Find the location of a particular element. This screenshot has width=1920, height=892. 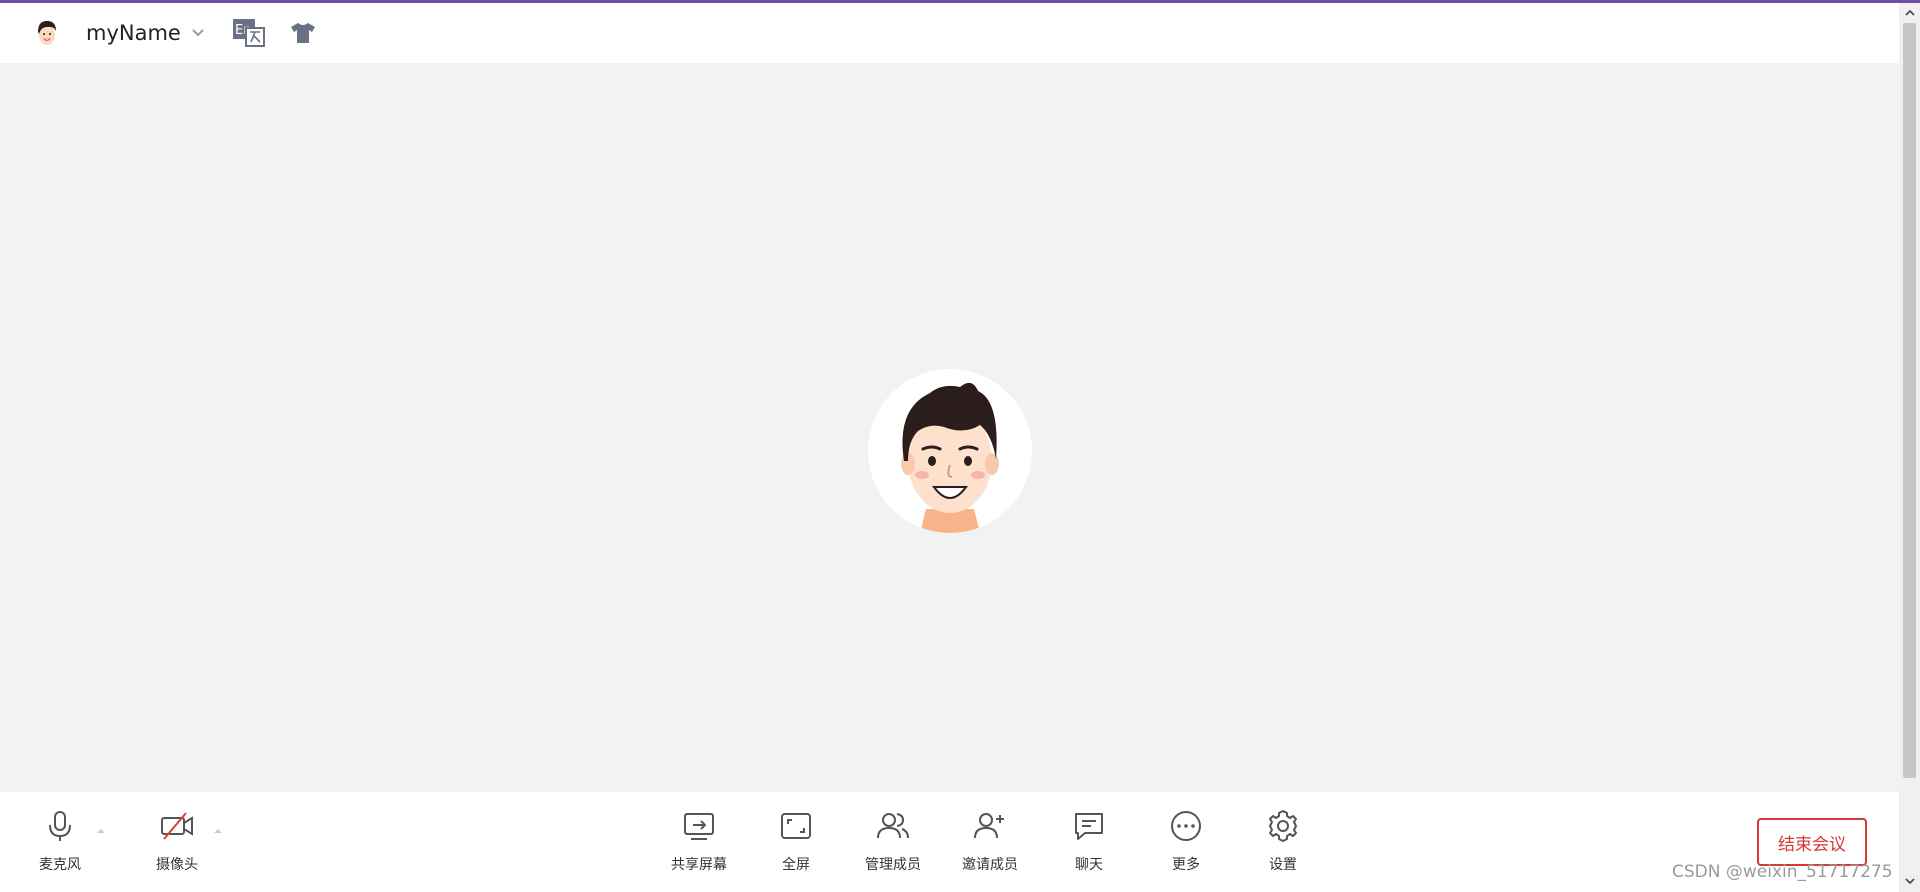

microphone-button: 麦克风 is located at coordinates (60, 841).